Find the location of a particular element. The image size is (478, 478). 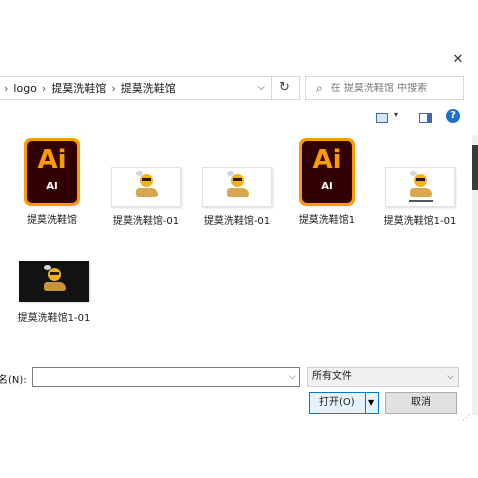

help-icon: ? is located at coordinates (453, 116).